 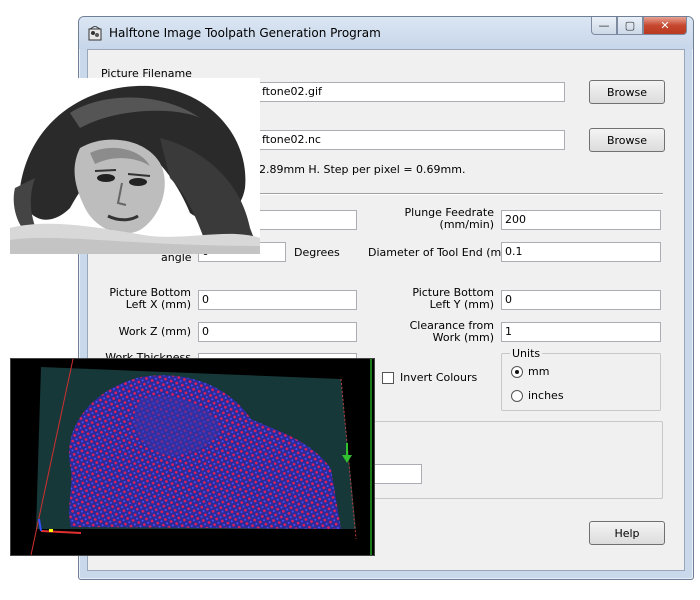 I want to click on picture-bottom-left-y-label: Picture Bottom Left Y (mm), so click(x=446, y=299).